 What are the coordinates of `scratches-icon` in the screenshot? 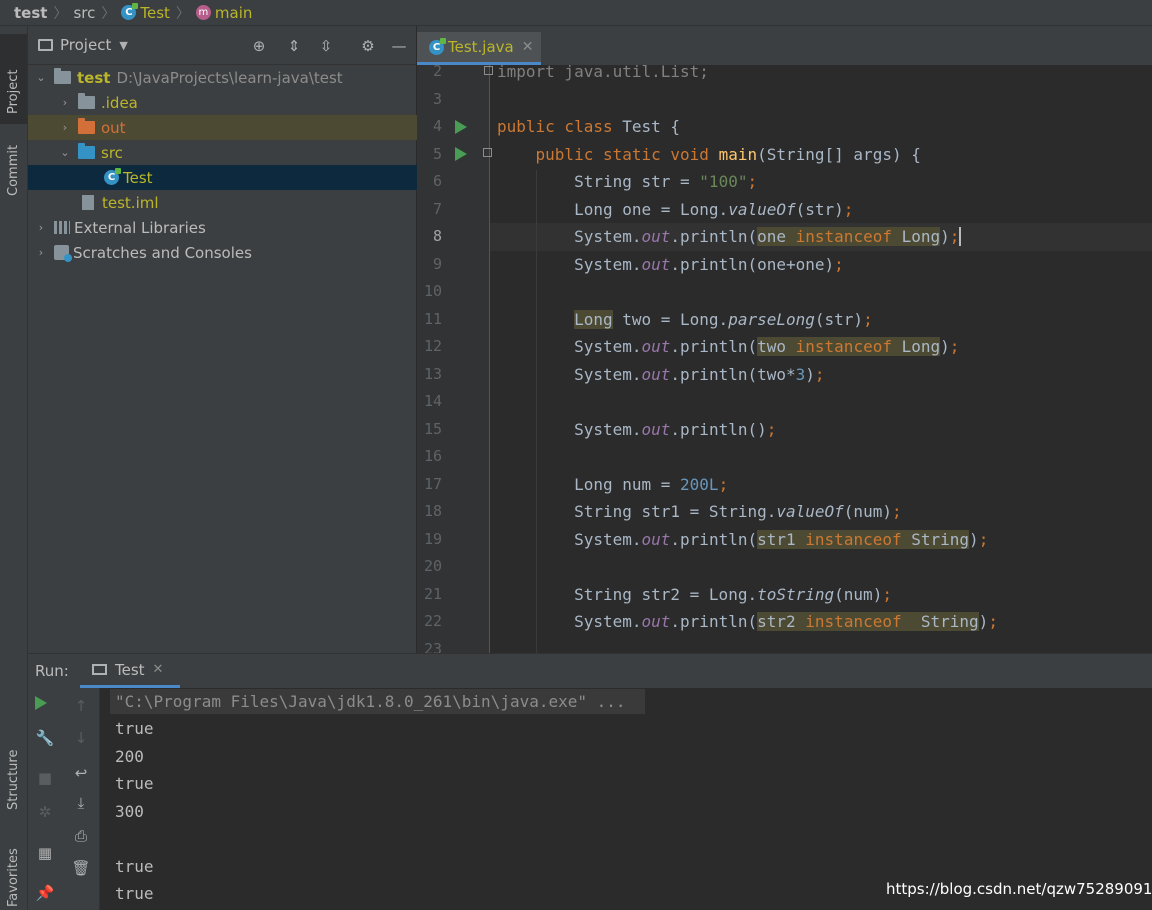 It's located at (63, 253).